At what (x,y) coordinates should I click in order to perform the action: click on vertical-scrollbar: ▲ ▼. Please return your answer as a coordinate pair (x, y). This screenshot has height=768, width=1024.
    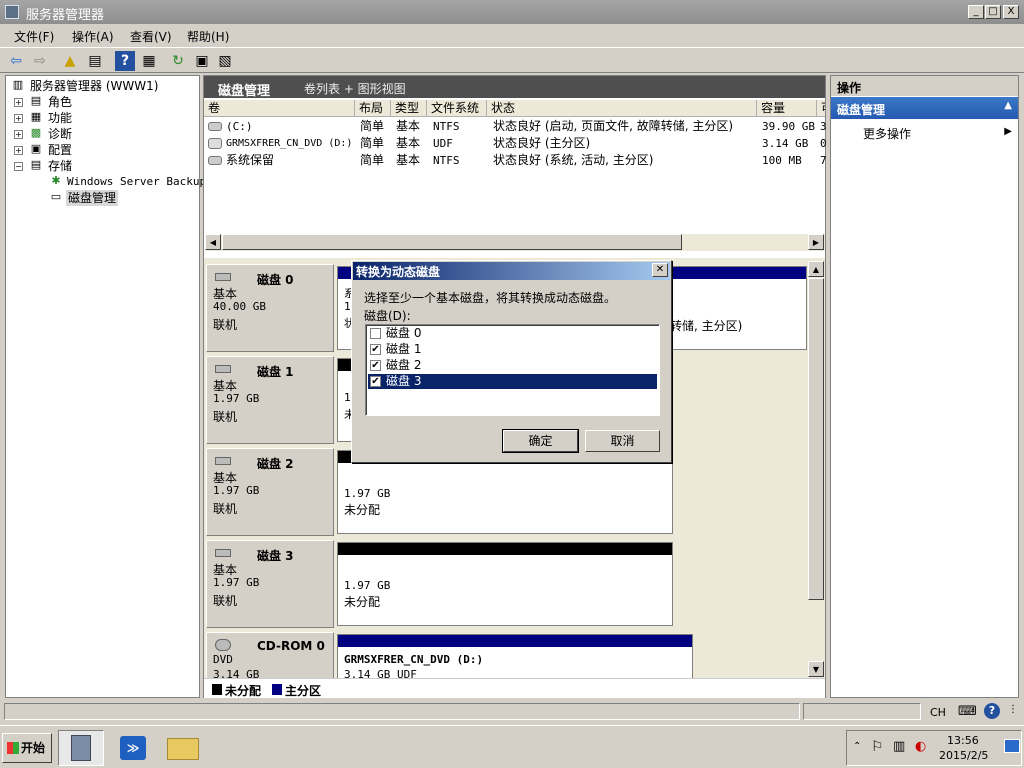
    Looking at the image, I should click on (816, 469).